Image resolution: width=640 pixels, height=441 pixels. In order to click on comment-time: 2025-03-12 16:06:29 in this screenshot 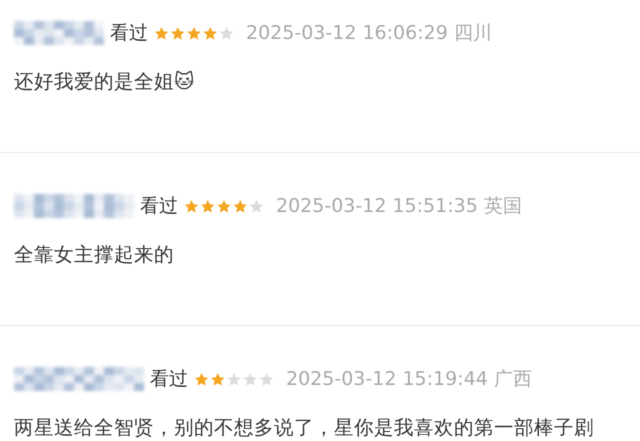, I will do `click(347, 33)`.